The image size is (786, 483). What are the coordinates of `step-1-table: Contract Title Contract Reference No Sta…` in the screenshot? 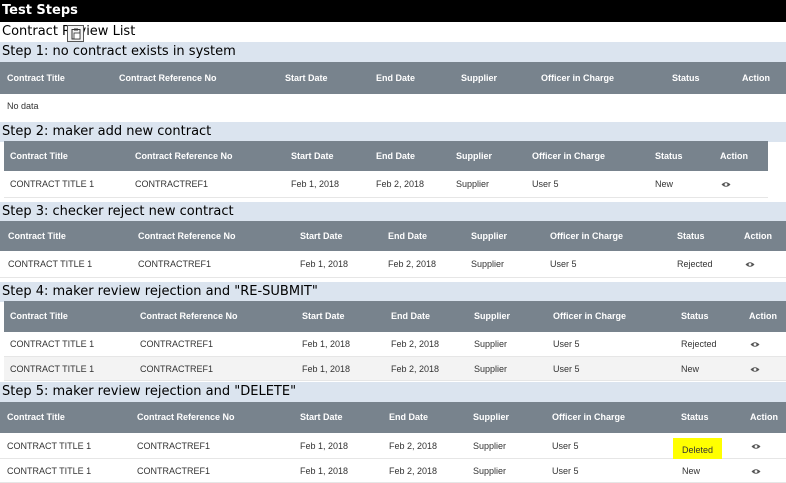 It's located at (393, 91).